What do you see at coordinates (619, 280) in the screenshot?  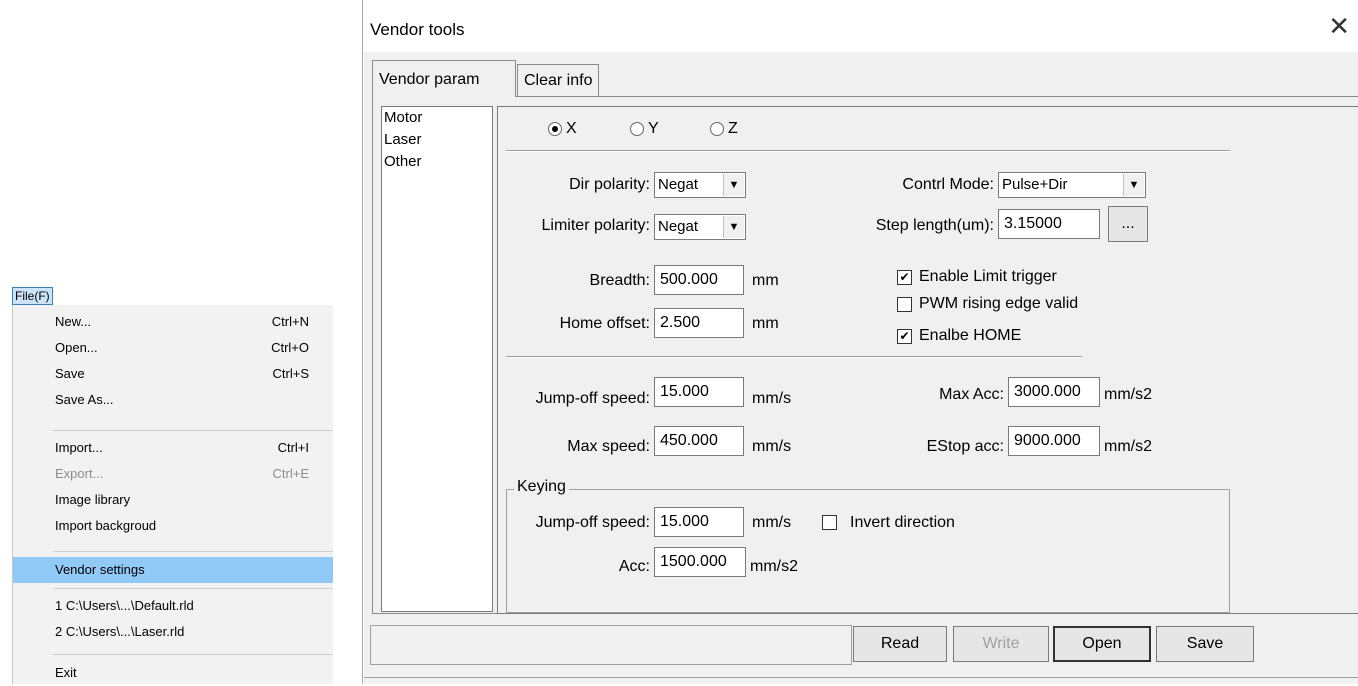 I see `breadth-label: Breadth:` at bounding box center [619, 280].